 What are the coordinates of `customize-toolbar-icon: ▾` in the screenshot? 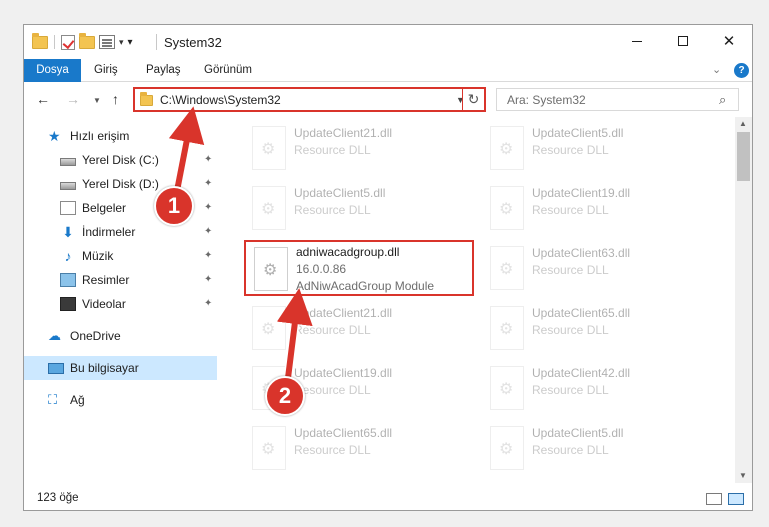 It's located at (130, 42).